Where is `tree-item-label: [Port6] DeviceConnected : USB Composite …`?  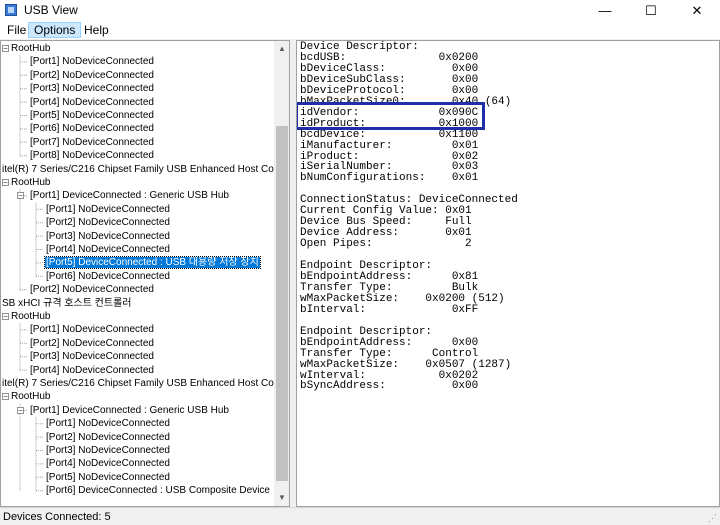 tree-item-label: [Port6] DeviceConnected : USB Composite … is located at coordinates (158, 491).